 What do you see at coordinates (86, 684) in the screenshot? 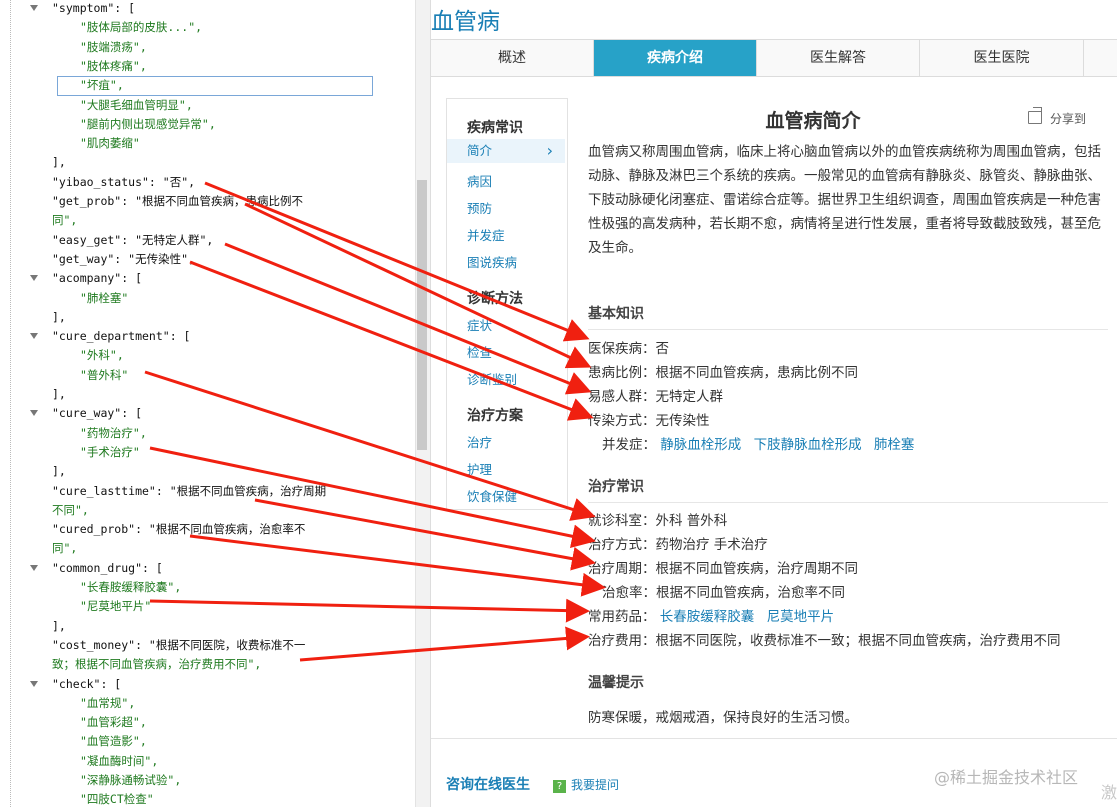
I see `code-line: "check": [` at bounding box center [86, 684].